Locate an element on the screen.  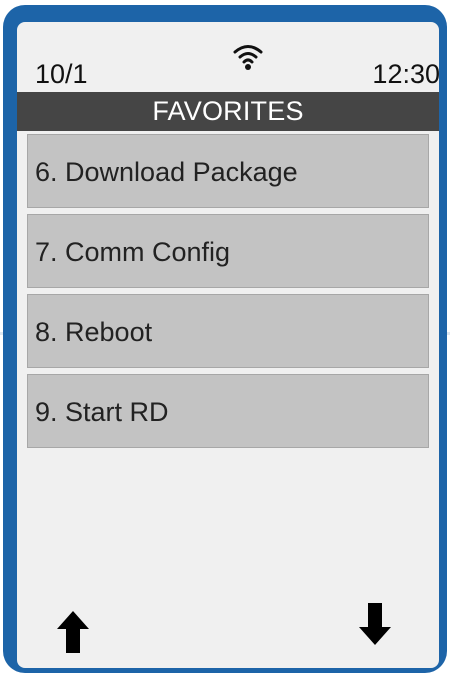
menu-item-reboot: 8. Reboot is located at coordinates (228, 331).